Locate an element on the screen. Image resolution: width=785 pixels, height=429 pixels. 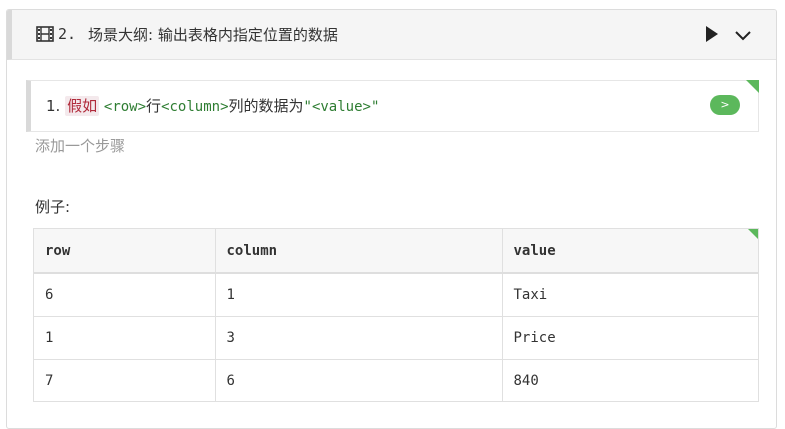
table-row: 7 6 840 is located at coordinates (396, 380).